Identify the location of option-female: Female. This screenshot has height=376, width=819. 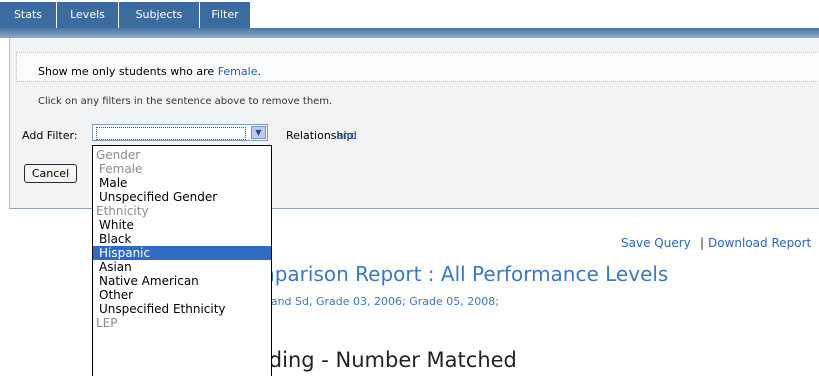
(121, 169).